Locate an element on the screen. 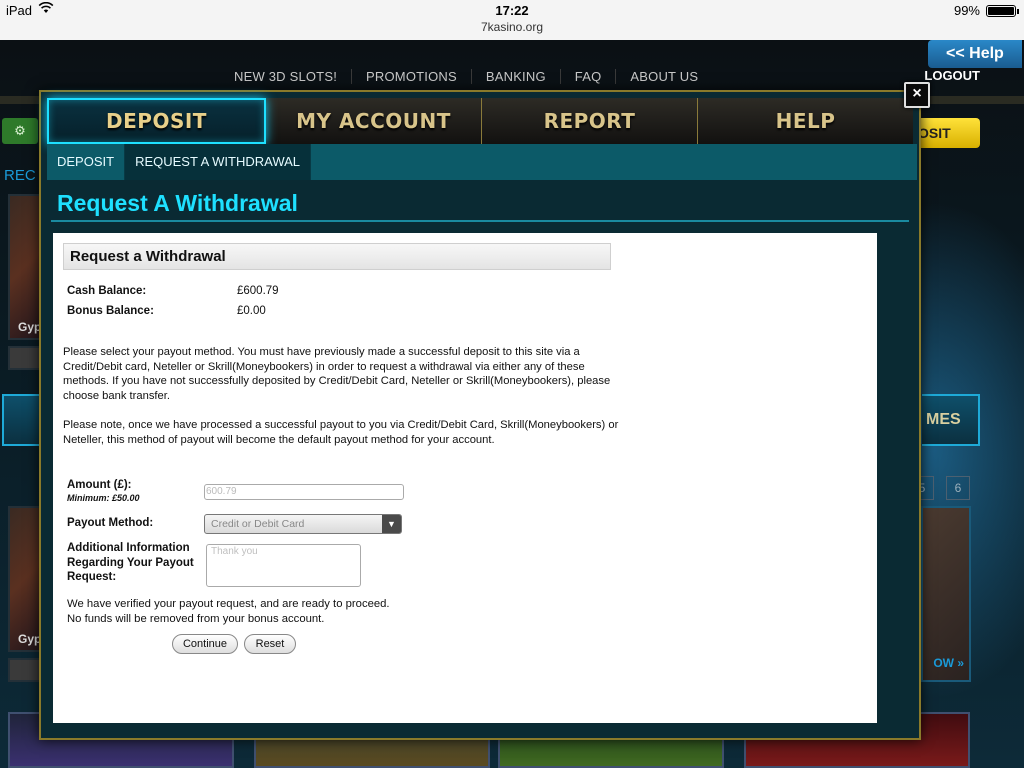 The width and height of the screenshot is (1024, 768). title-divider is located at coordinates (480, 221).